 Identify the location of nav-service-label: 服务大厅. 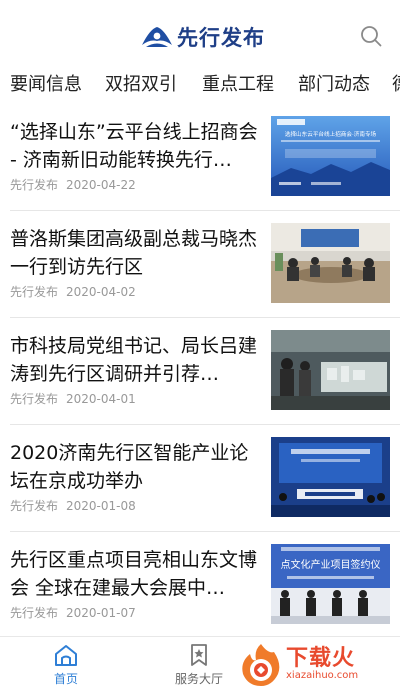
(198, 679).